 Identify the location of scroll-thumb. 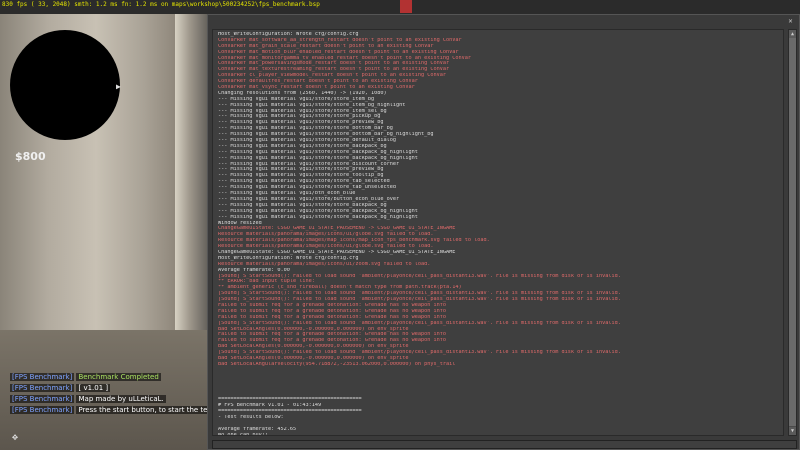
(792, 232).